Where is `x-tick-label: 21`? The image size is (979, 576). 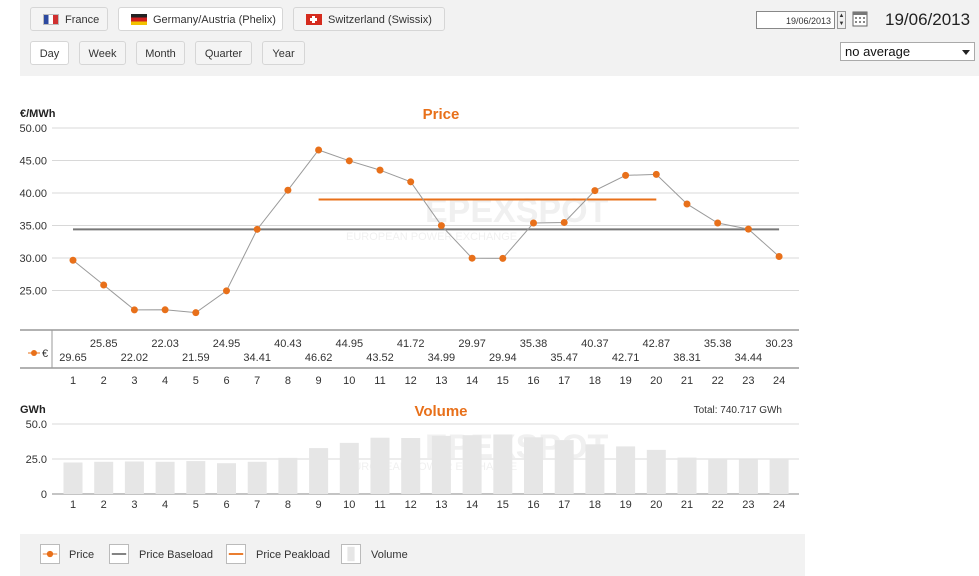
x-tick-label: 21 is located at coordinates (687, 381).